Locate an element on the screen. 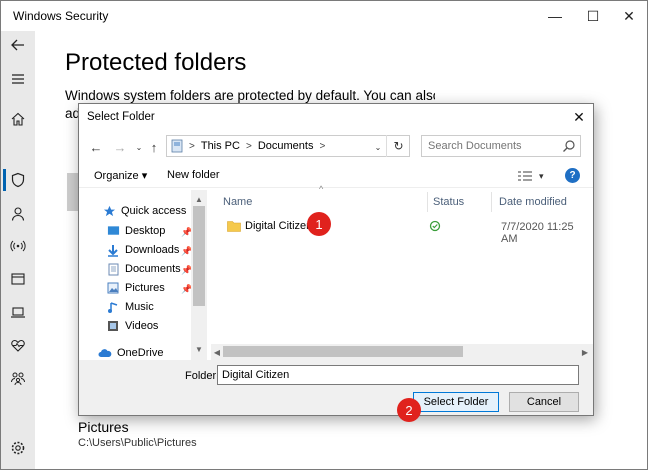 This screenshot has width=648, height=470. close-button: ✕ is located at coordinates (629, 16).